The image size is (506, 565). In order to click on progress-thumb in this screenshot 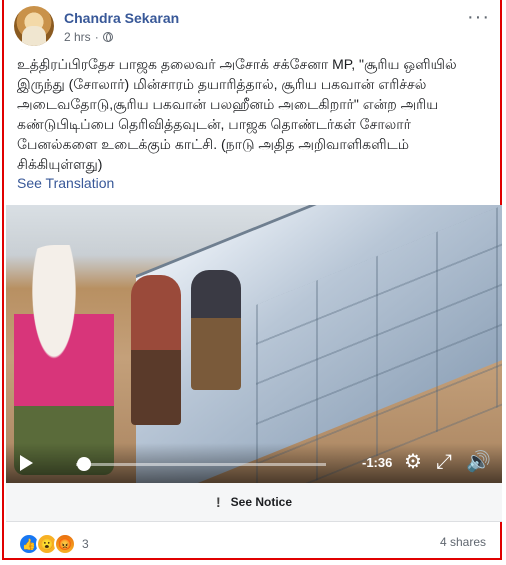, I will do `click(83, 464)`.